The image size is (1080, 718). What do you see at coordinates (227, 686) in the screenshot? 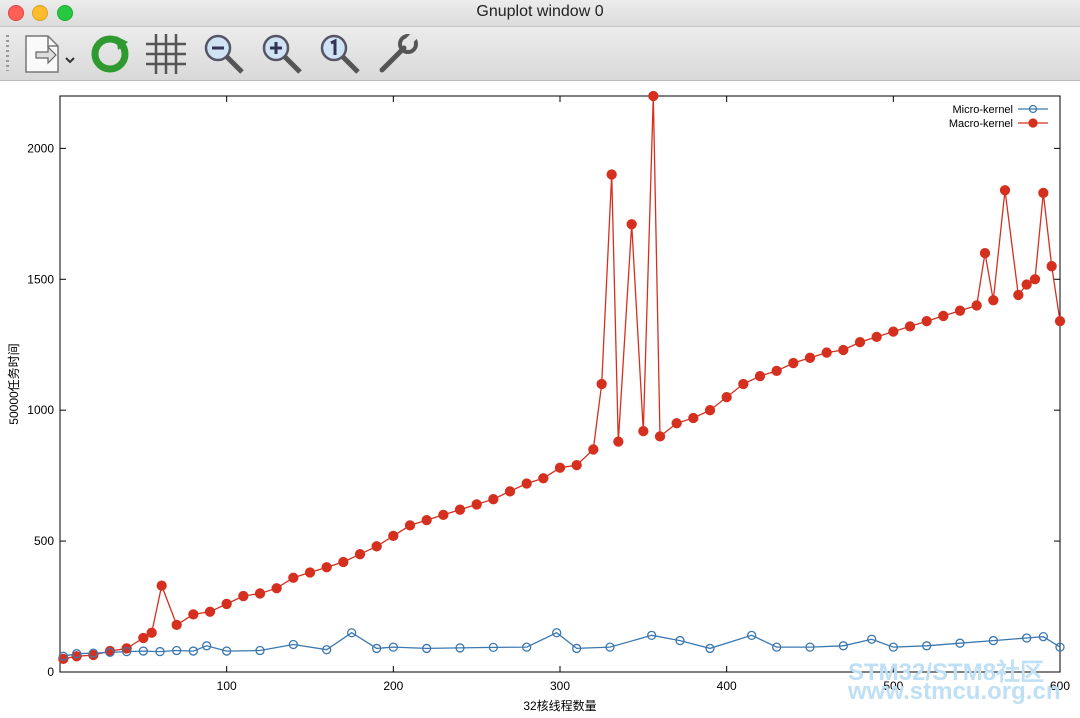
I see `x-tick-label: 100` at bounding box center [227, 686].